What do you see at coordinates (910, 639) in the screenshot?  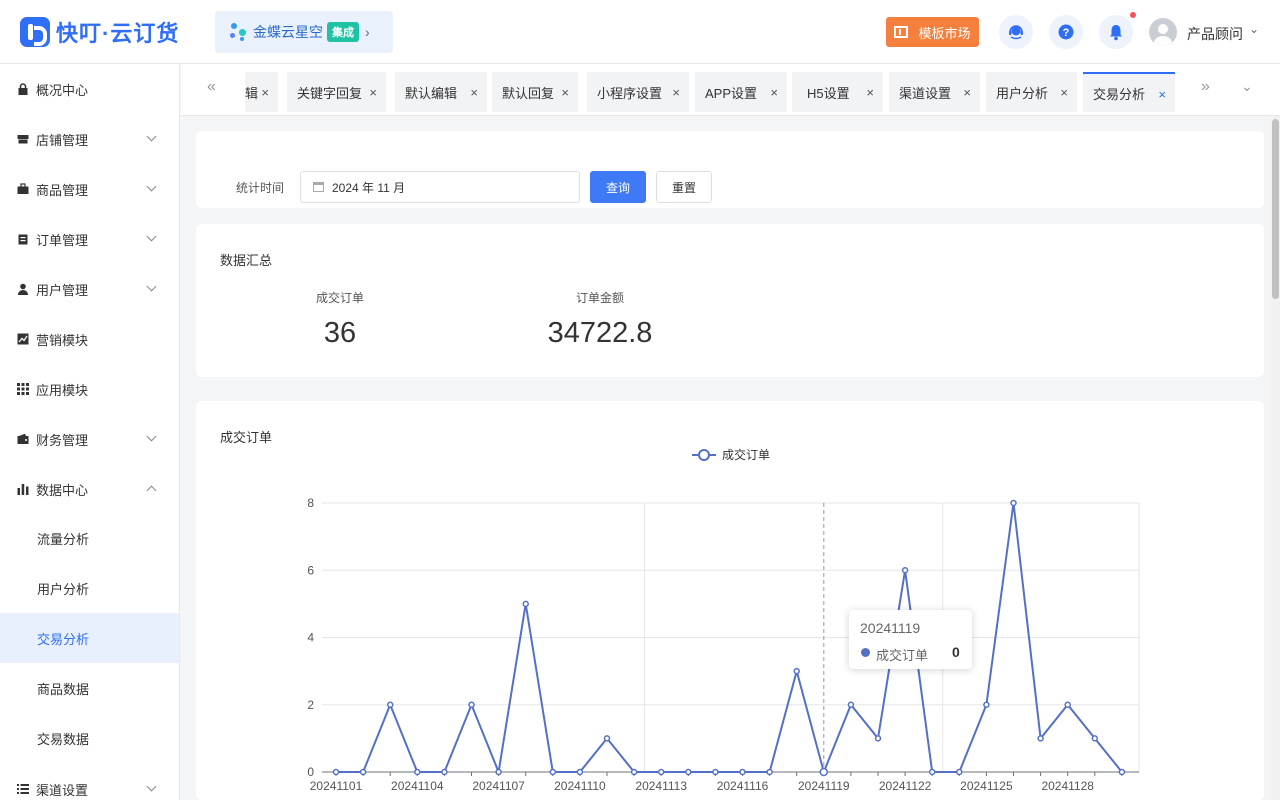 I see `chart-tooltip: 20241119 成交订单 0` at bounding box center [910, 639].